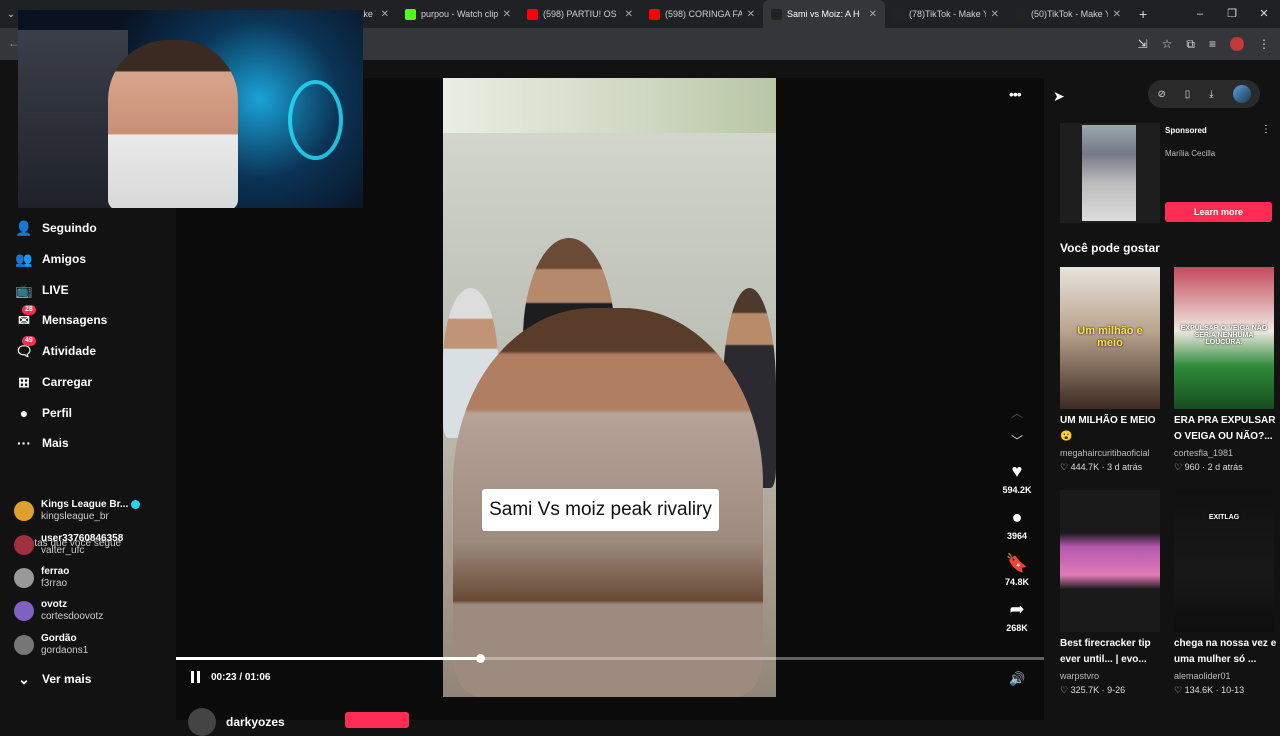 This screenshot has width=1280, height=736. I want to click on recommended-video-thumbnail: EXITLAG, so click(1224, 561).